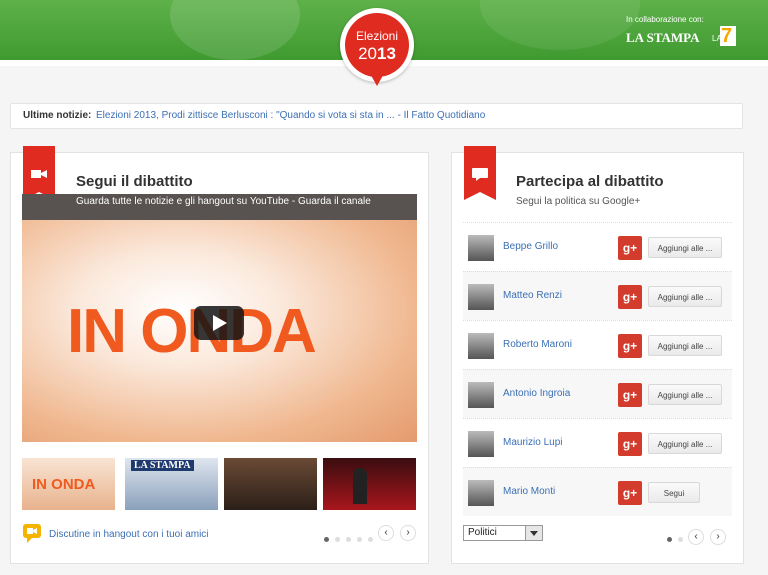 This screenshot has height=575, width=768. Describe the element at coordinates (530, 246) in the screenshot. I see `politician-name-link: Beppe Grillo` at that location.